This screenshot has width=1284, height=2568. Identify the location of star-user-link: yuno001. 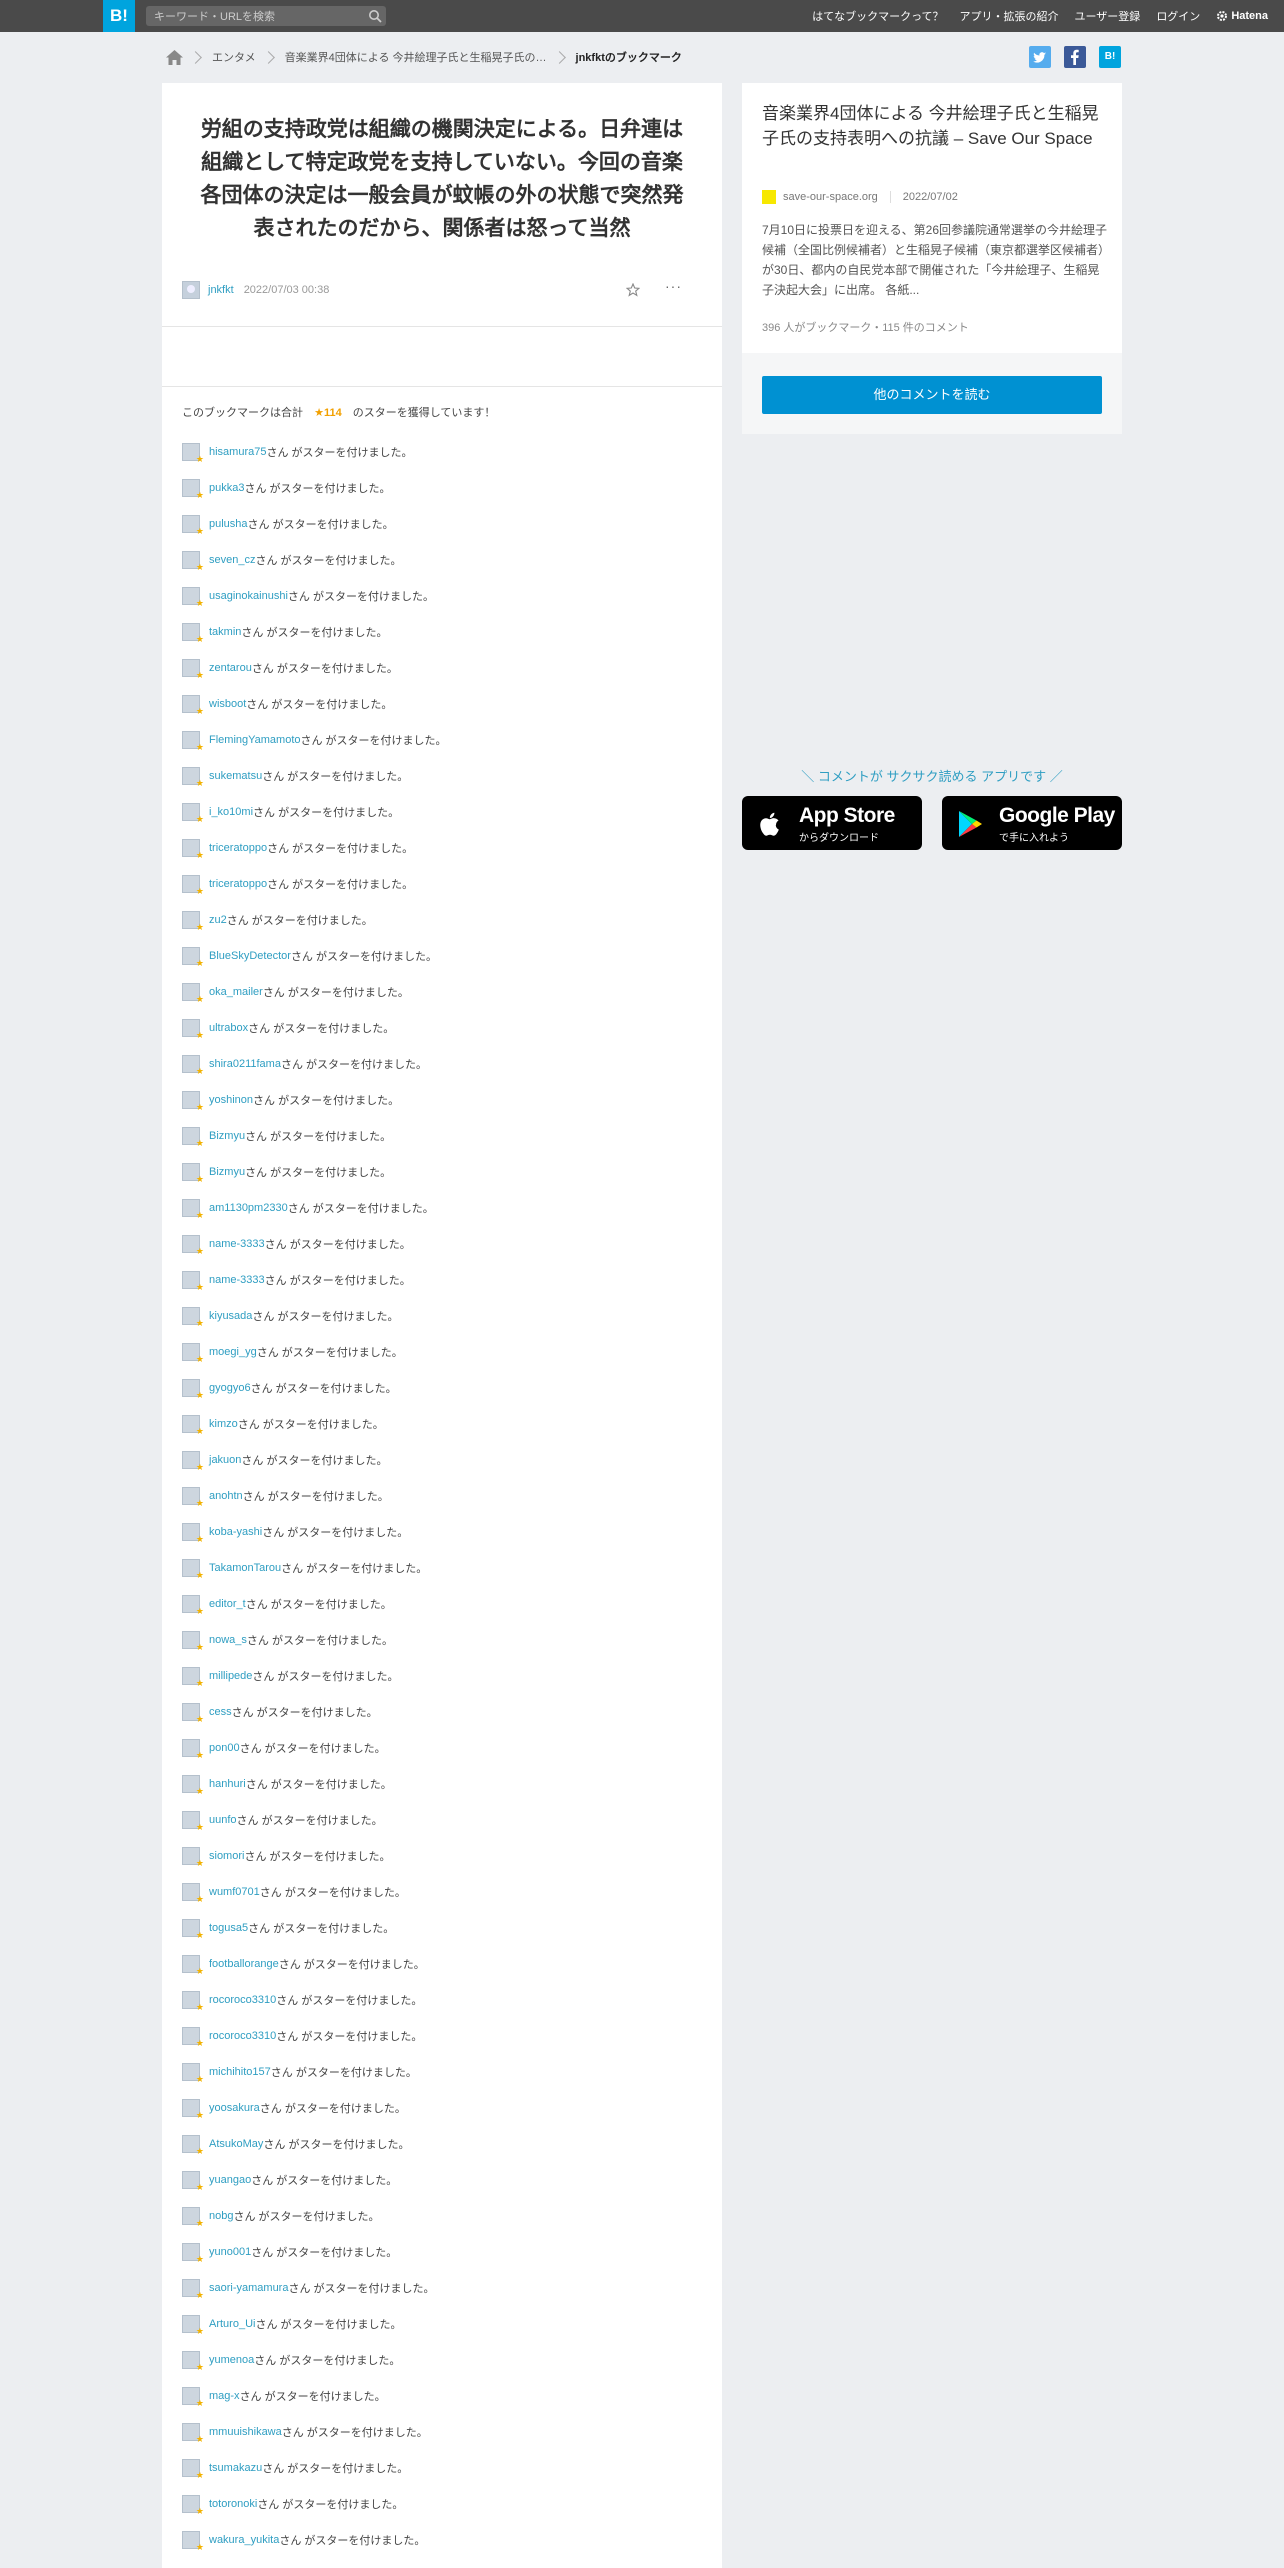
(230, 2252).